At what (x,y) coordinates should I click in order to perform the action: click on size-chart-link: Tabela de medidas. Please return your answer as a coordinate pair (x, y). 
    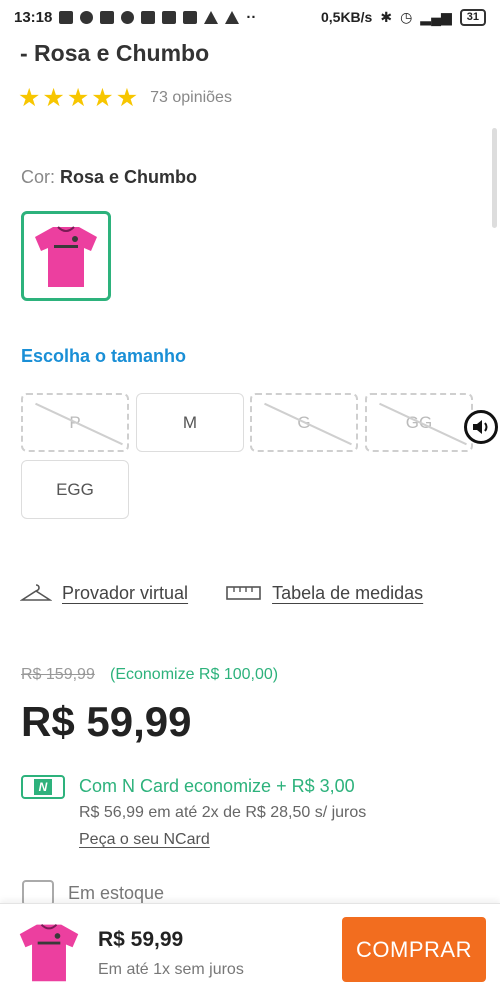
    Looking at the image, I should click on (324, 593).